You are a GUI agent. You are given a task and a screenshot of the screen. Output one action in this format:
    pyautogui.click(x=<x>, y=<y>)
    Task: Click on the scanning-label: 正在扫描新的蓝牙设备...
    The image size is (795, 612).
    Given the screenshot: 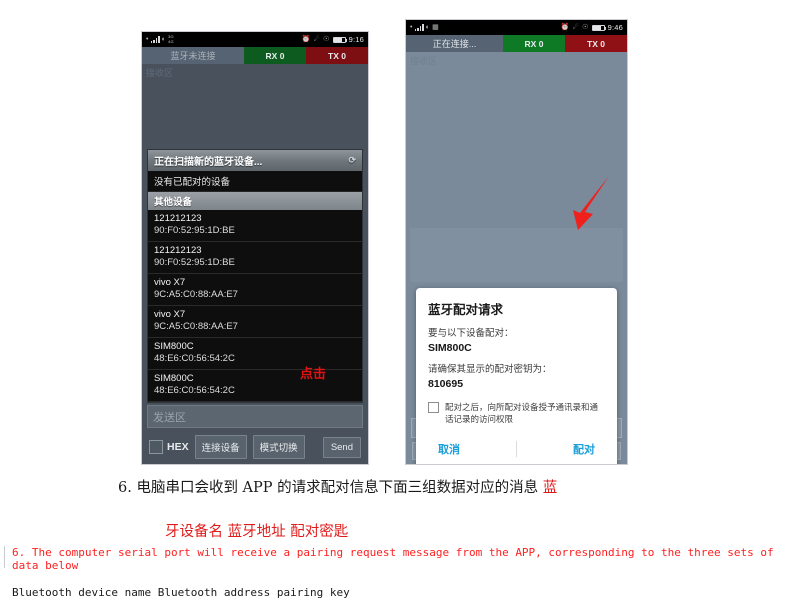 What is the action you would take?
    pyautogui.click(x=208, y=162)
    